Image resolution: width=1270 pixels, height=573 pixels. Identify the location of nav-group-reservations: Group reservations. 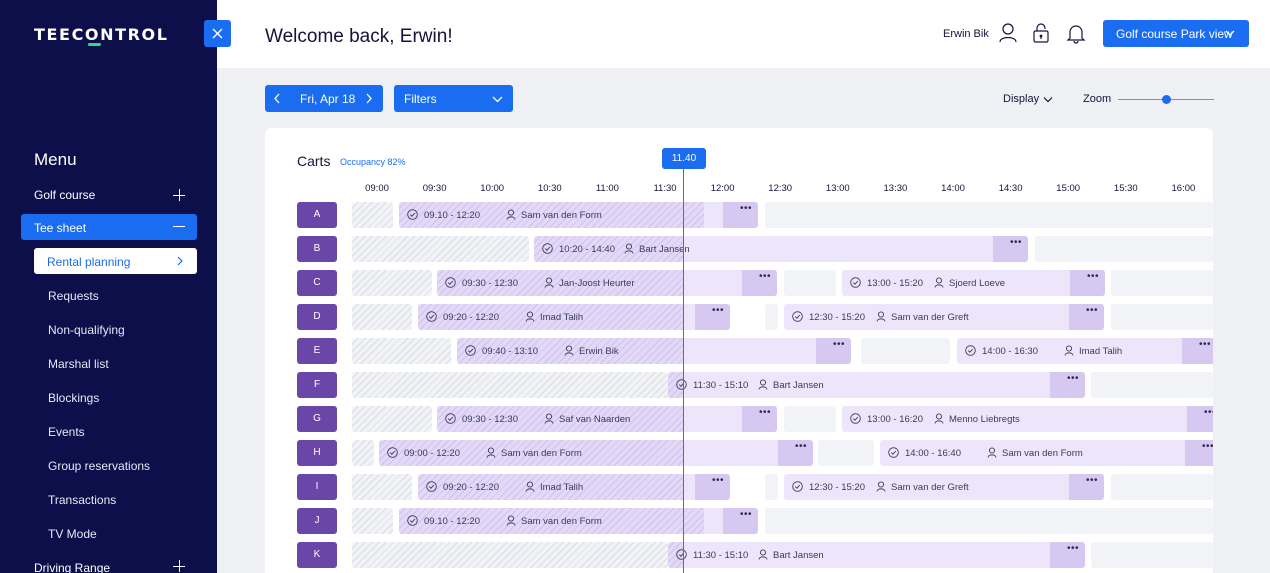
(99, 466).